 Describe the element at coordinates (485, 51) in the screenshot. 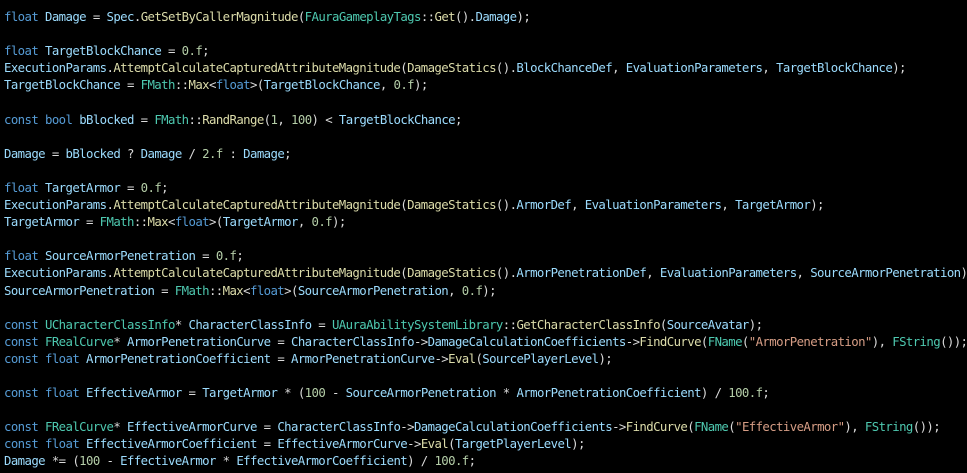

I see `code-line: float TargetBlockChance = 0.f;` at that location.